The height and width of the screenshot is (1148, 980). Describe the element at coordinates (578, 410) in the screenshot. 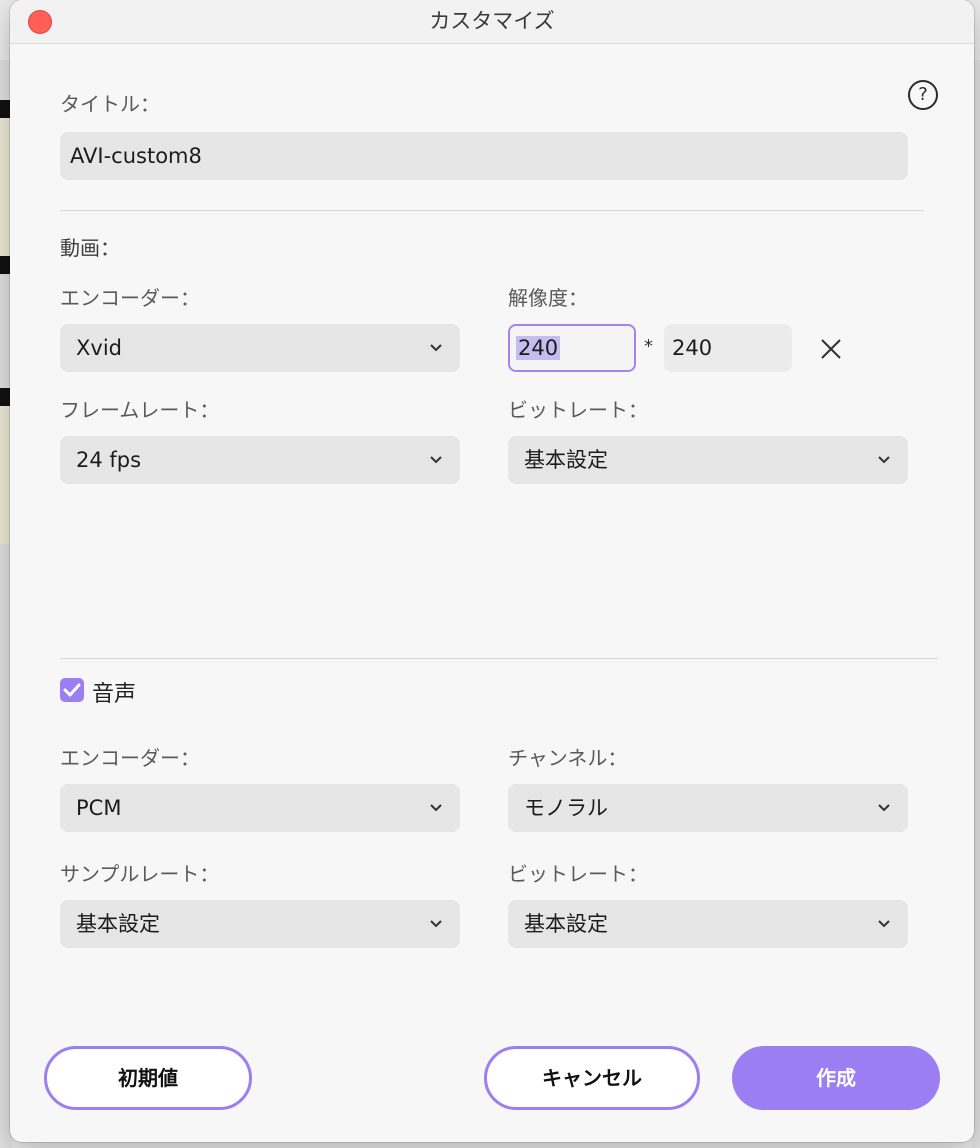

I see `video-bitrate-label: ビットレート：` at that location.